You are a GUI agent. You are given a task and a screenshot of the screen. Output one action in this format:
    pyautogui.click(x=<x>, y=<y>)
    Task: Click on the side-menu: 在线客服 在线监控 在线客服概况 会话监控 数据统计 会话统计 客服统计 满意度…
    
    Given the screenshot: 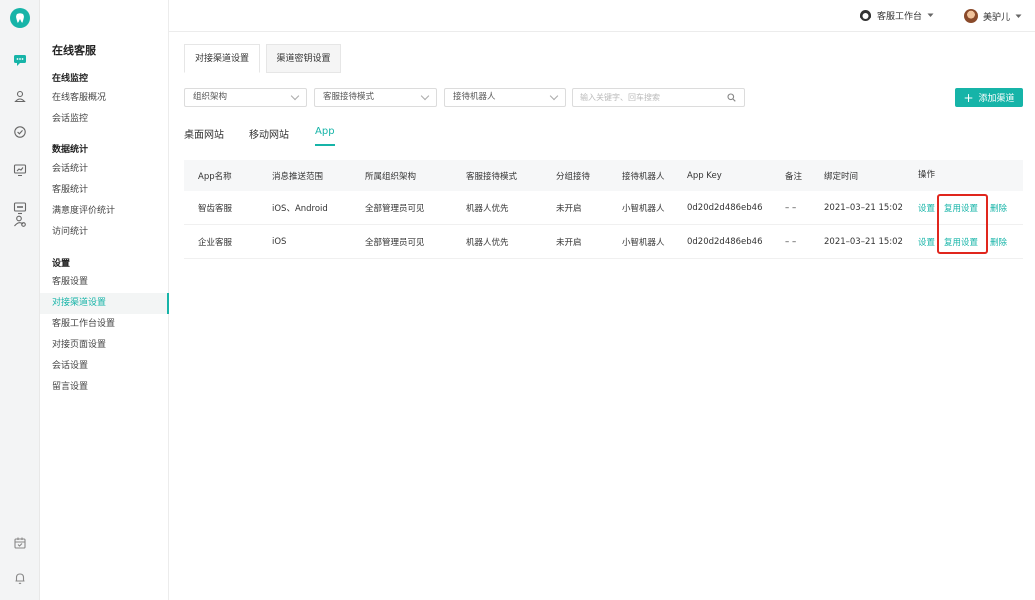 What is the action you would take?
    pyautogui.click(x=104, y=300)
    